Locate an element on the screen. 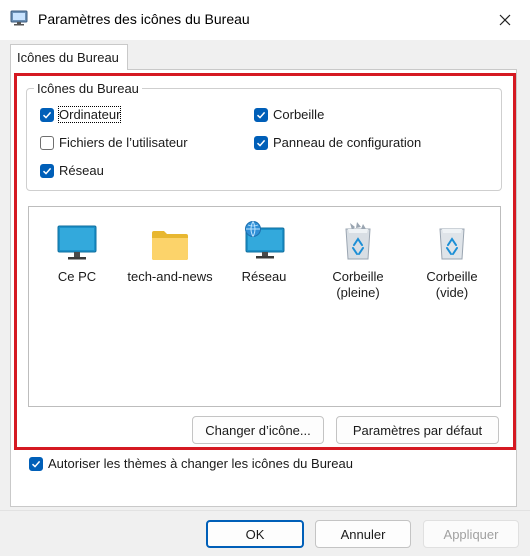  desktop-settings-icon is located at coordinates (19, 18).